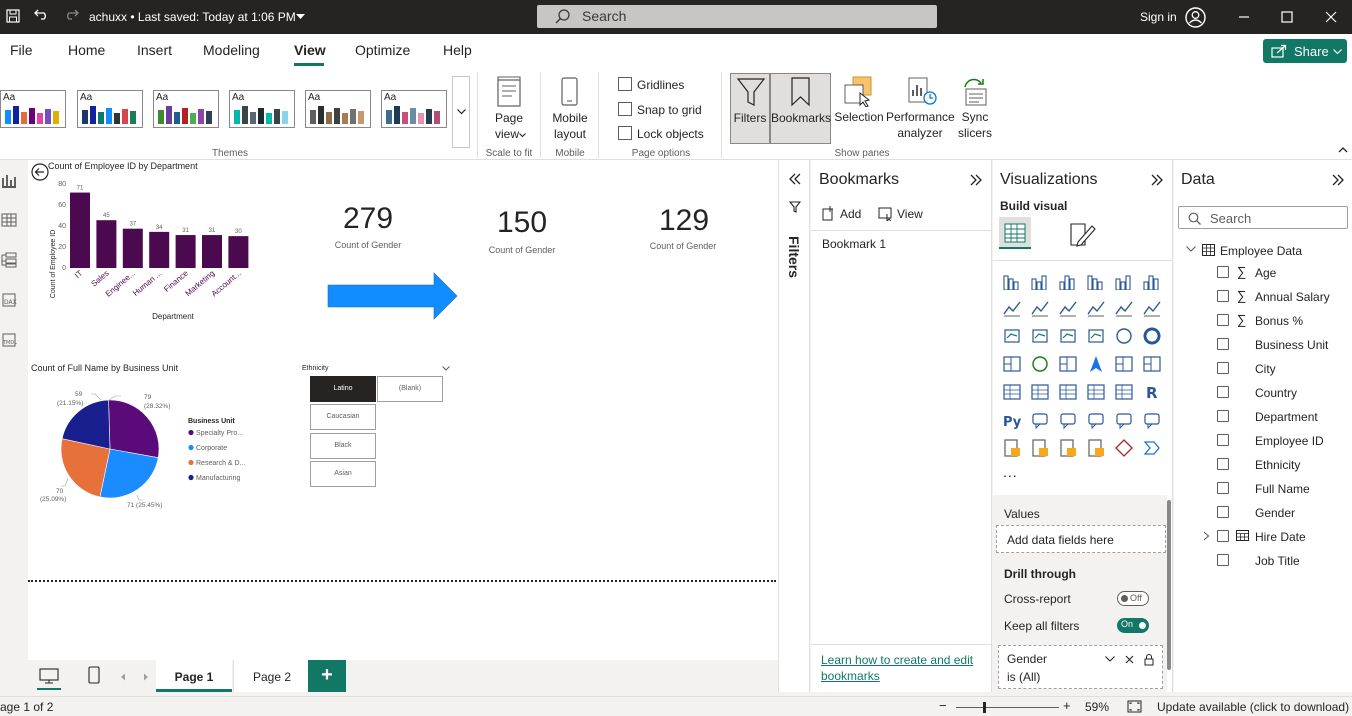 This screenshot has height=716, width=1352. Describe the element at coordinates (1012, 336) in the screenshot. I see `ribbon-chart-icon` at that location.